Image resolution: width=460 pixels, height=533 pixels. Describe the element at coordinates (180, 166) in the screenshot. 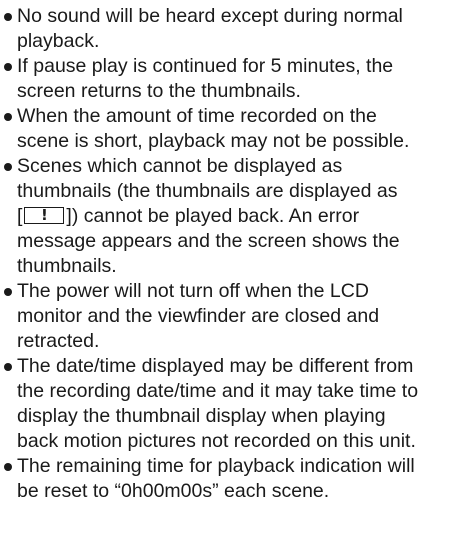

I see `note-line: Scenes which cannot be displayed as` at that location.